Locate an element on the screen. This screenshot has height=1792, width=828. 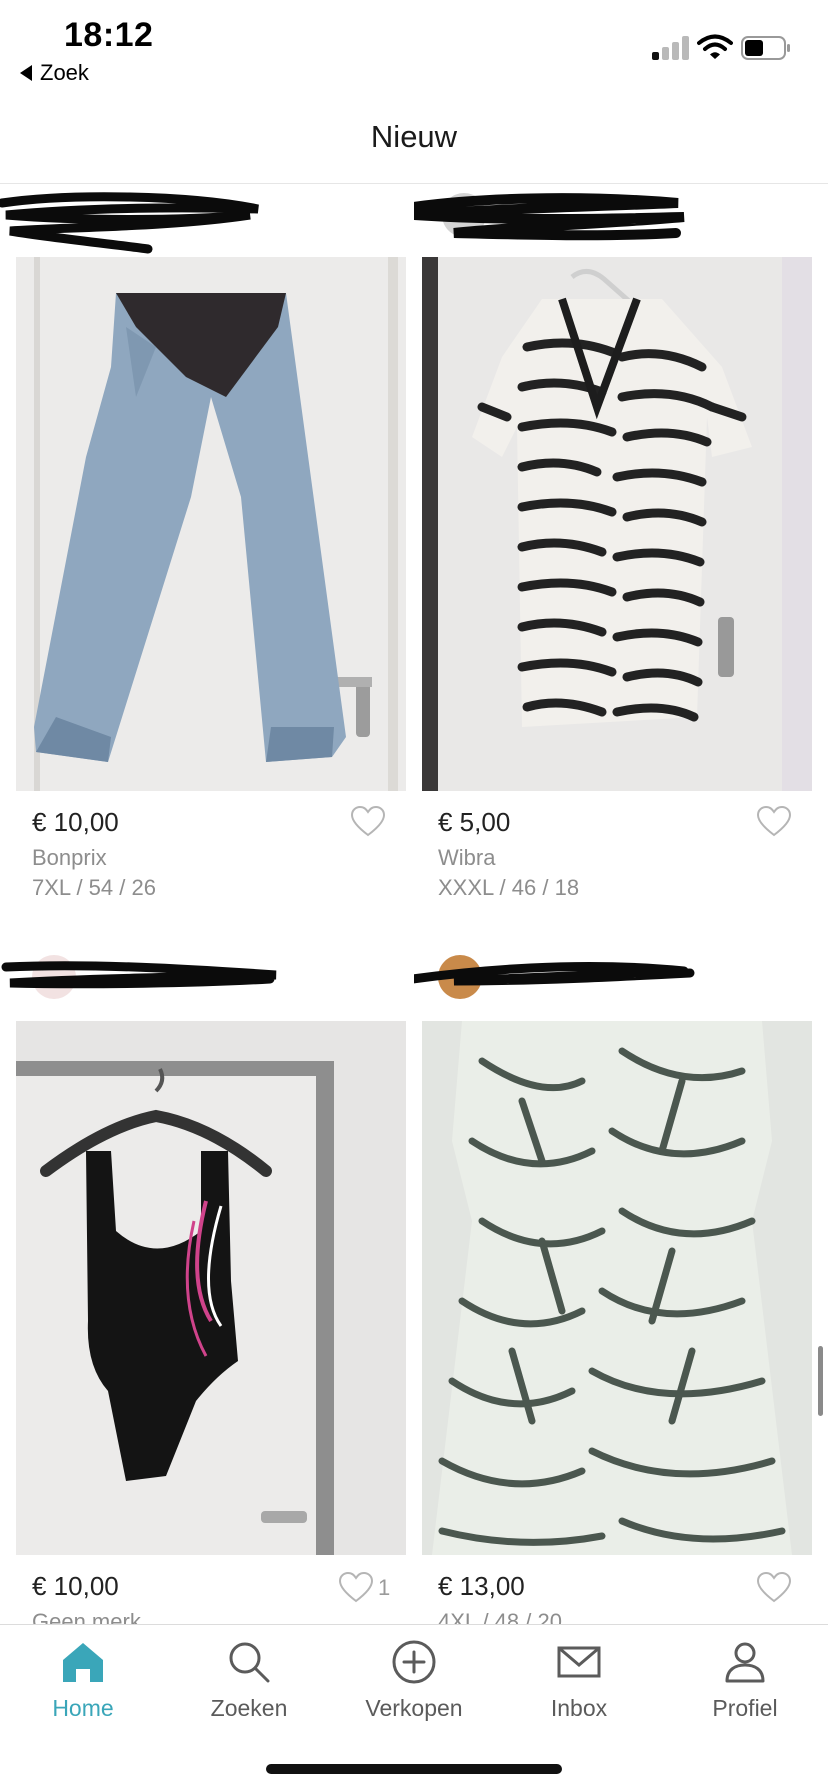
listing-brand: Bonprix is located at coordinates (69, 857).